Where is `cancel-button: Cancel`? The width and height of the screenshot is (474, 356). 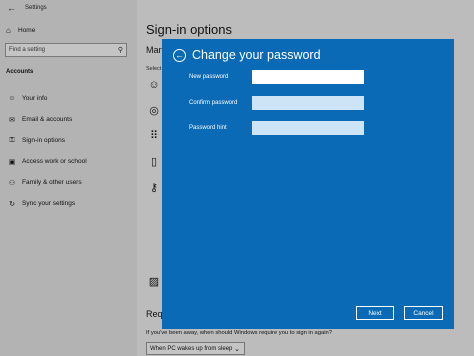
cancel-button: Cancel is located at coordinates (423, 313).